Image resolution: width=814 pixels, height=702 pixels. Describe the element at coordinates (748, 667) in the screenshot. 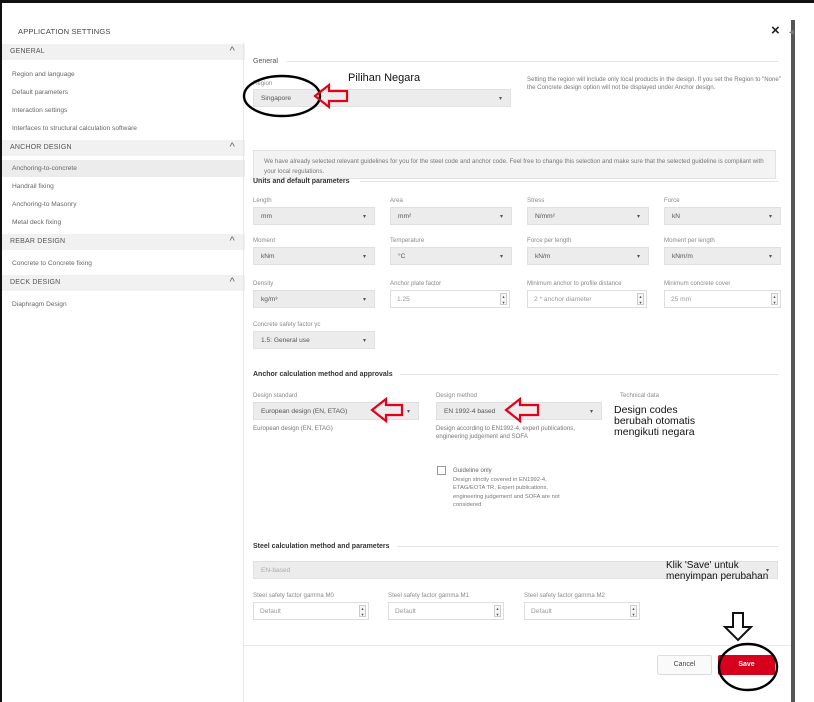

I see `save-highlight-circle` at that location.